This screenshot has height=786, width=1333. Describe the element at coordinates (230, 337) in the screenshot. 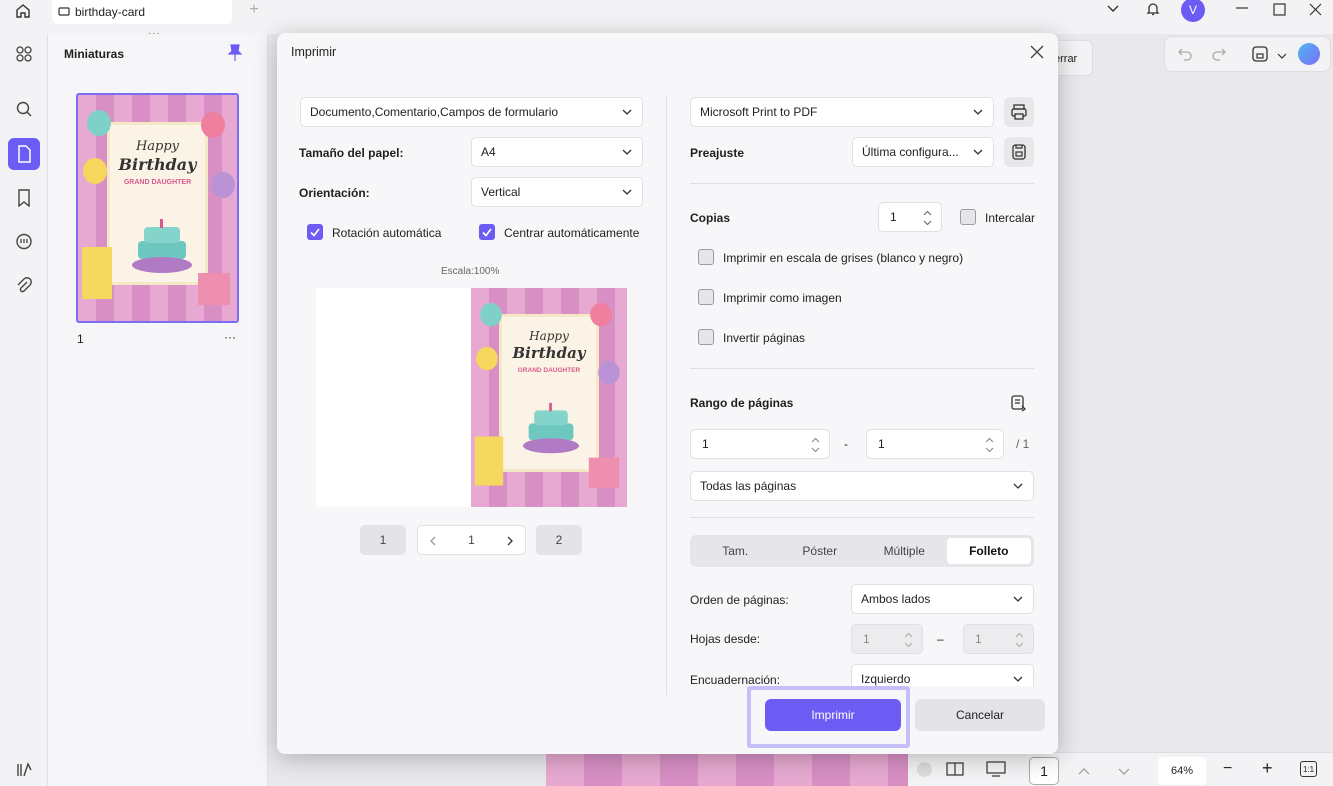

I see `page-more-button: ···` at that location.